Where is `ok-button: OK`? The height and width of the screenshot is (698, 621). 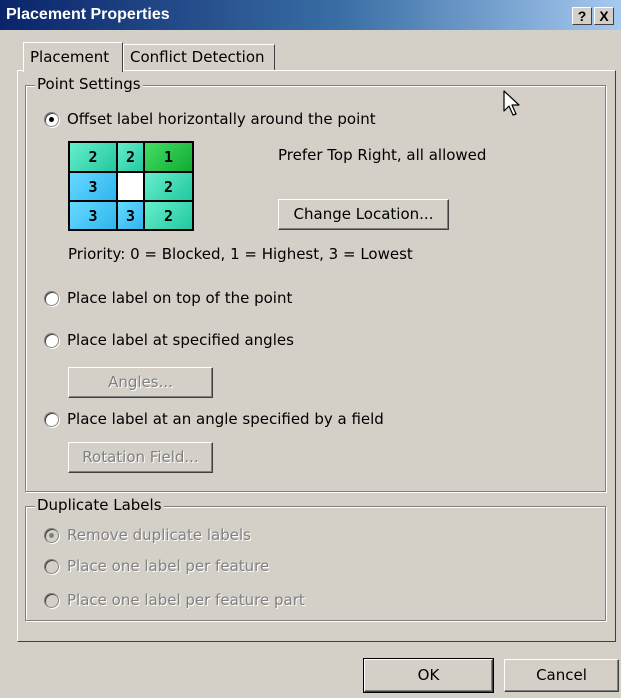 ok-button: OK is located at coordinates (428, 675).